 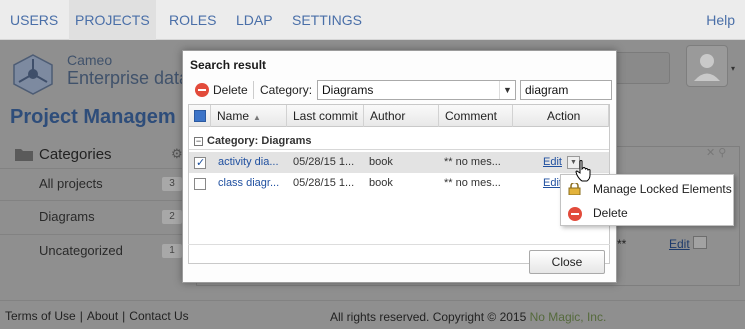 I want to click on group-header: − Category: Diagrams, so click(x=399, y=141).